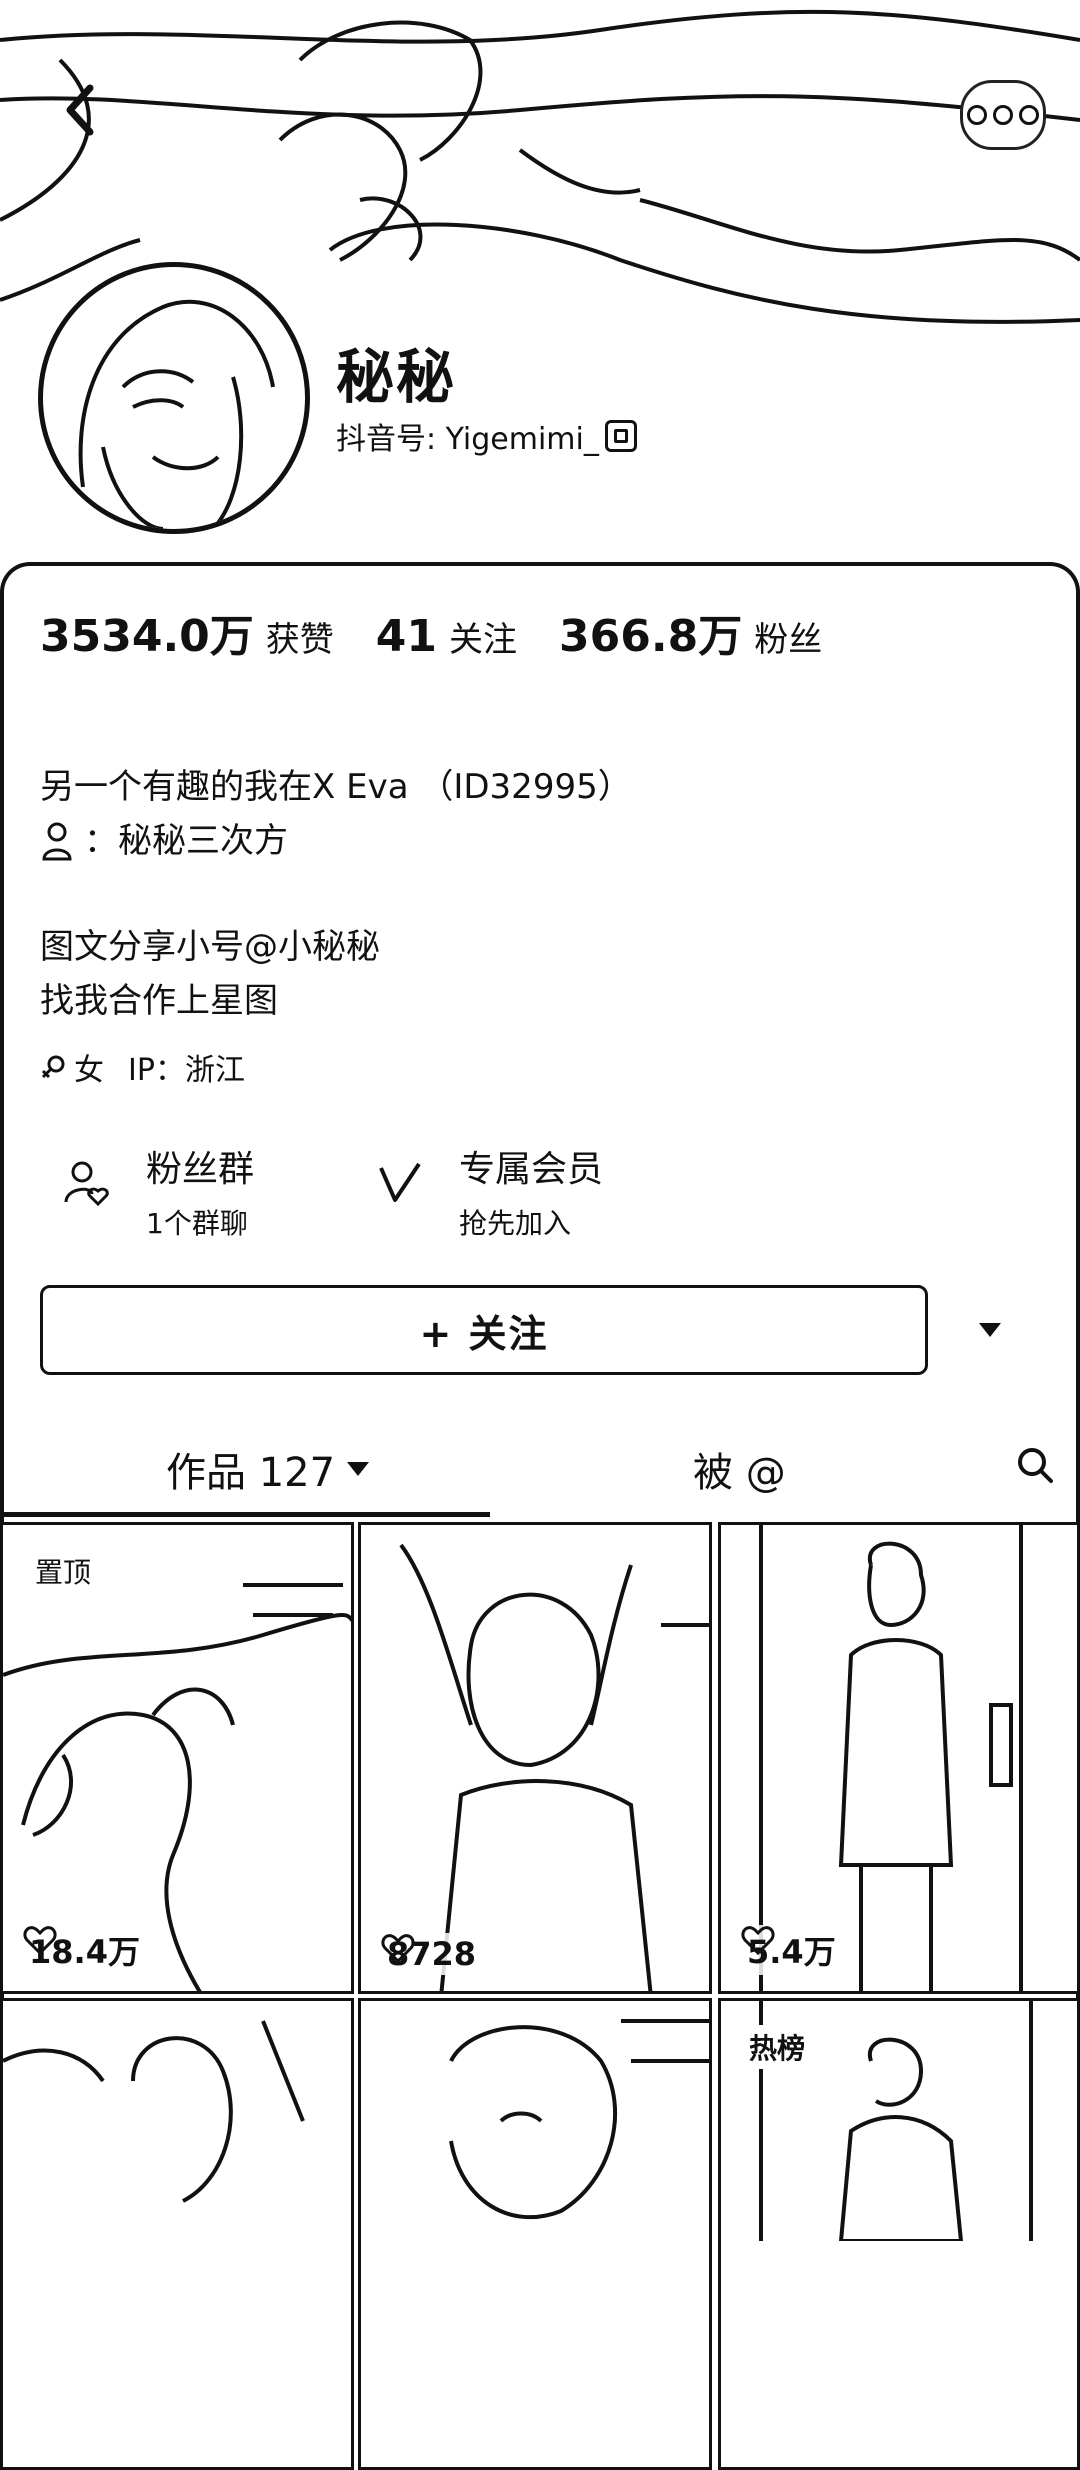 This screenshot has width=1080, height=2470. I want to click on bio-text: ：秘秘三次方, so click(186, 841).